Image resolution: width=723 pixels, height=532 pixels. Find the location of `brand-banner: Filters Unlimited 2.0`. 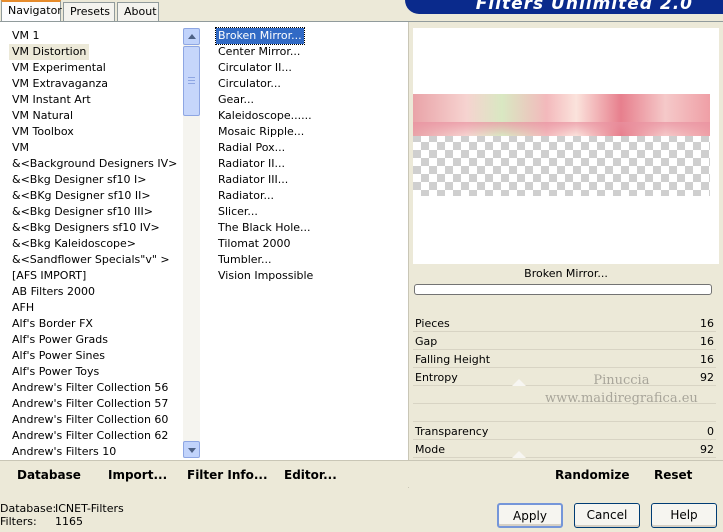

brand-banner: Filters Unlimited 2.0 is located at coordinates (564, 7).